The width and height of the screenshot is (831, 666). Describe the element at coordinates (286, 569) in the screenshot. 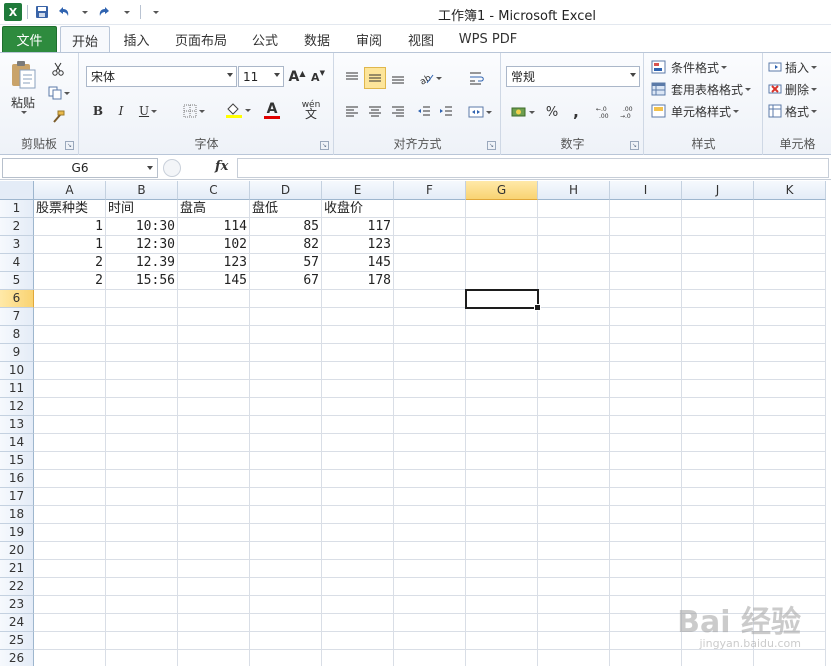

I see `cell-d21` at that location.